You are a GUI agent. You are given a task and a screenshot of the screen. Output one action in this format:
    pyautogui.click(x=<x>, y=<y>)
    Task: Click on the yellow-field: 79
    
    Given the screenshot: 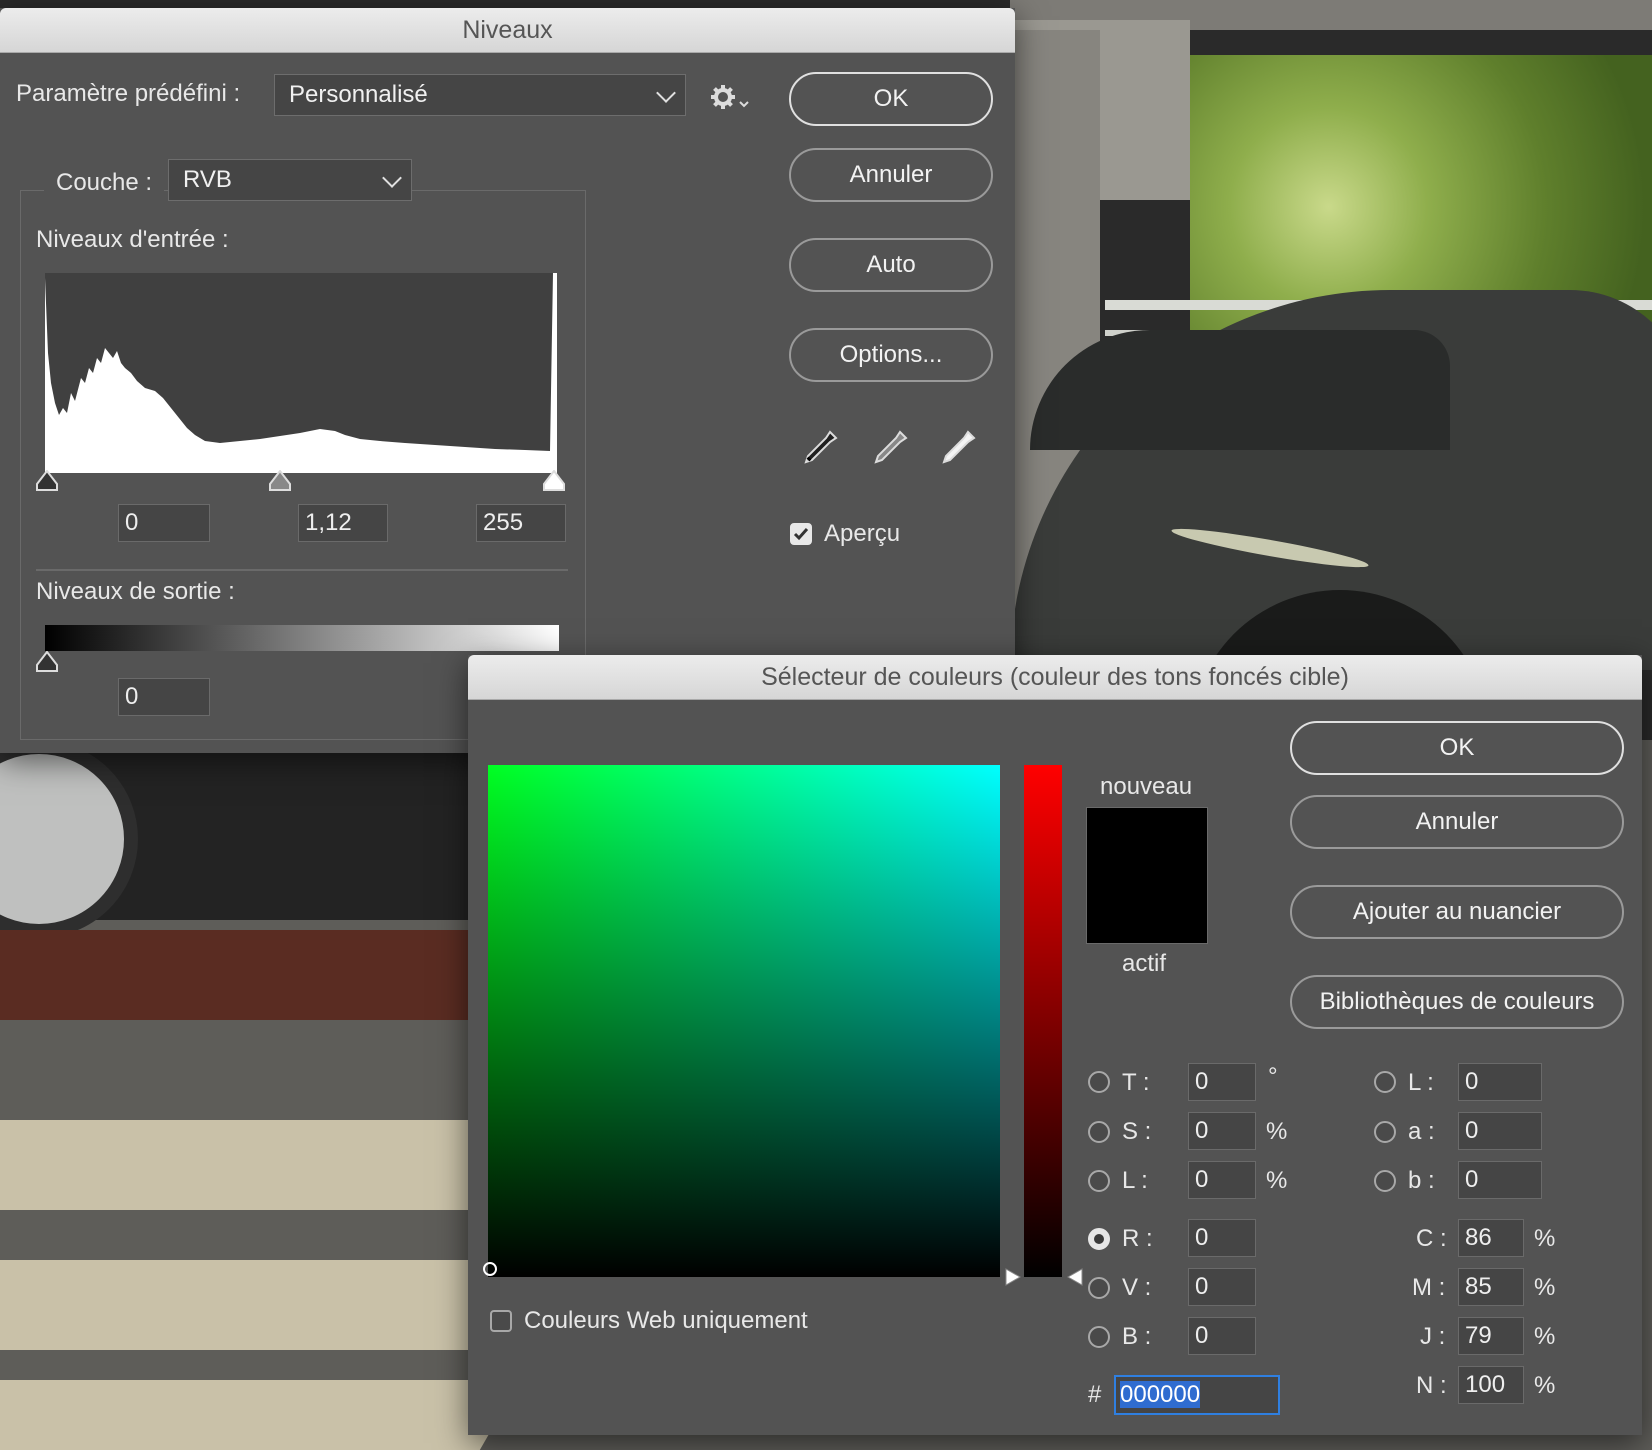 What is the action you would take?
    pyautogui.click(x=1491, y=1336)
    